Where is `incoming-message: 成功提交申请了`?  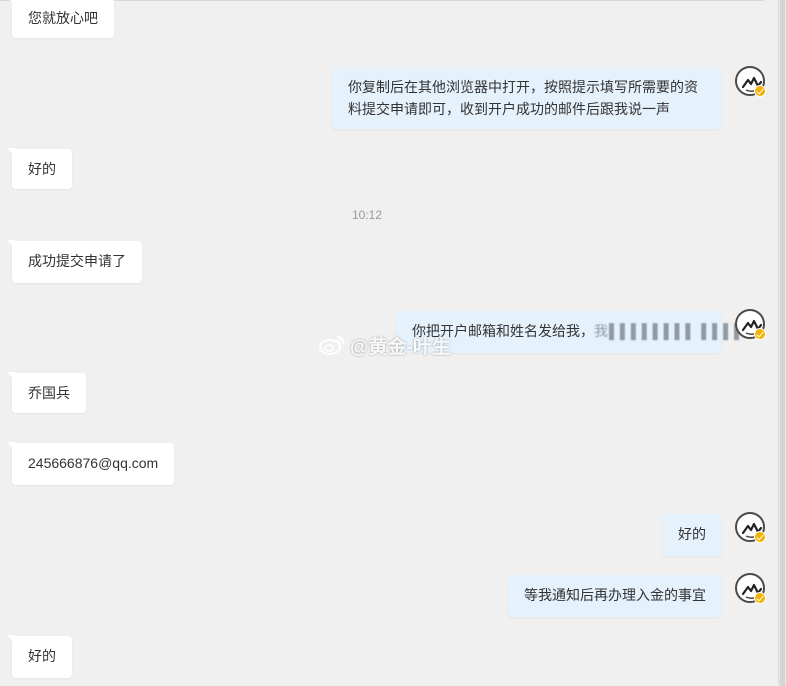 incoming-message: 成功提交申请了 is located at coordinates (74, 261).